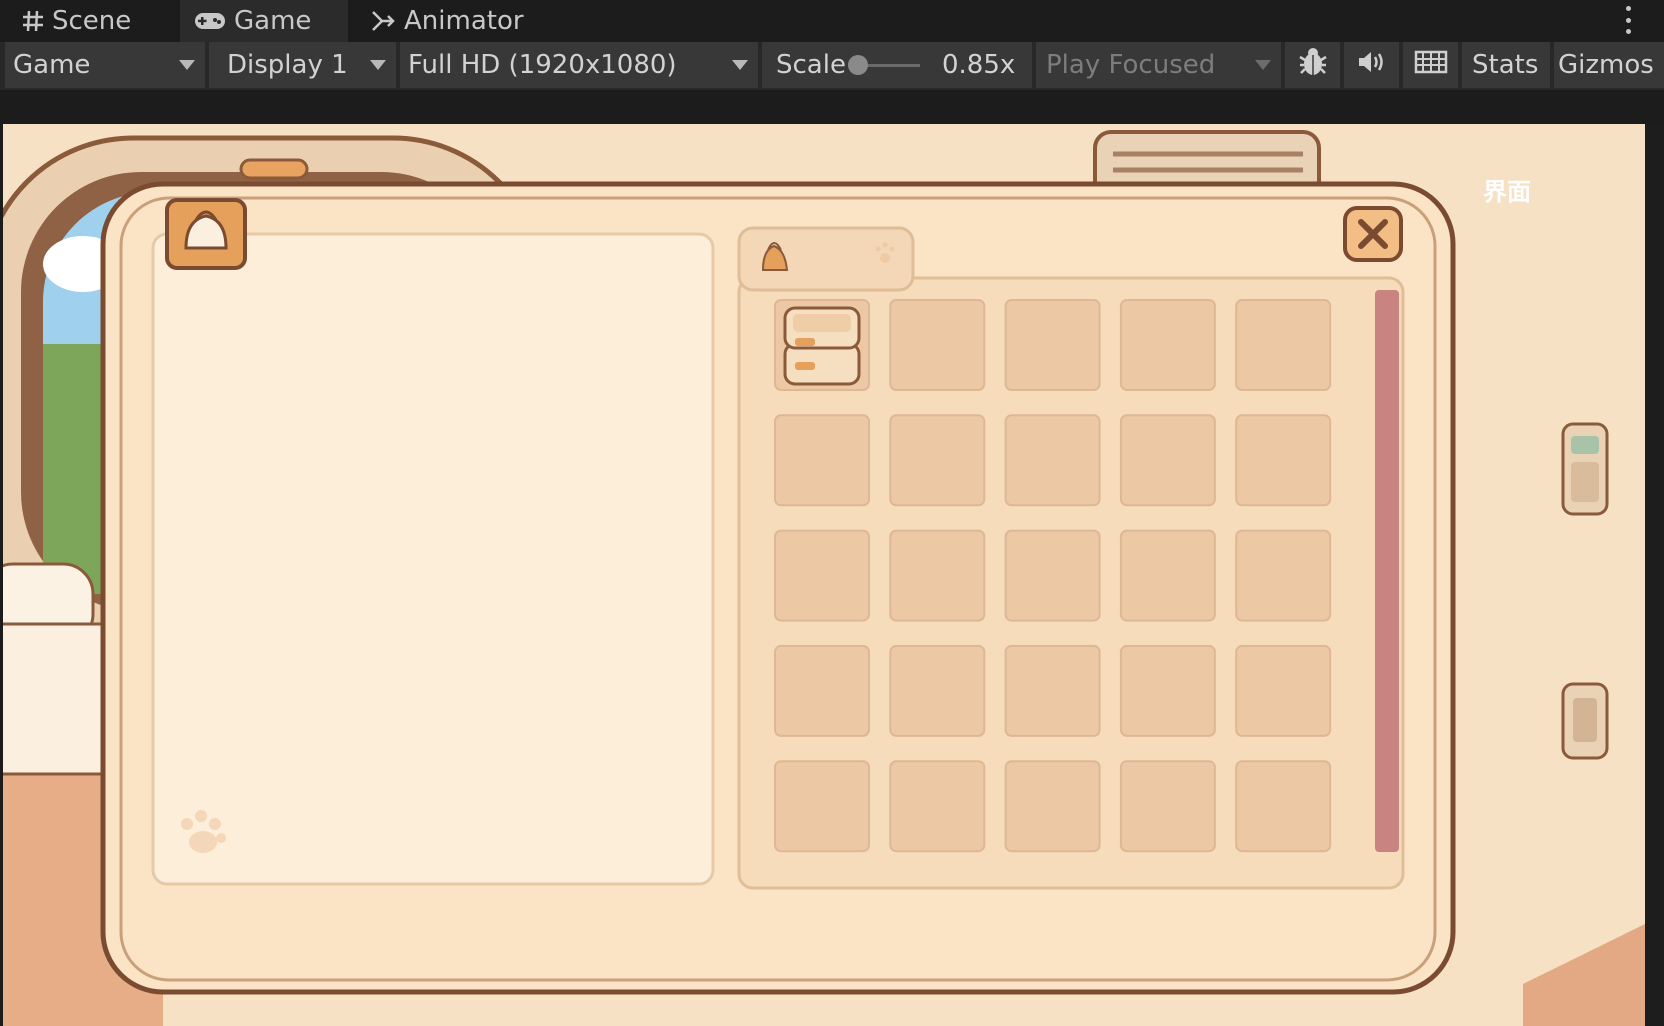 The height and width of the screenshot is (1026, 1664). I want to click on display-dropdown: Display 1, so click(302, 65).